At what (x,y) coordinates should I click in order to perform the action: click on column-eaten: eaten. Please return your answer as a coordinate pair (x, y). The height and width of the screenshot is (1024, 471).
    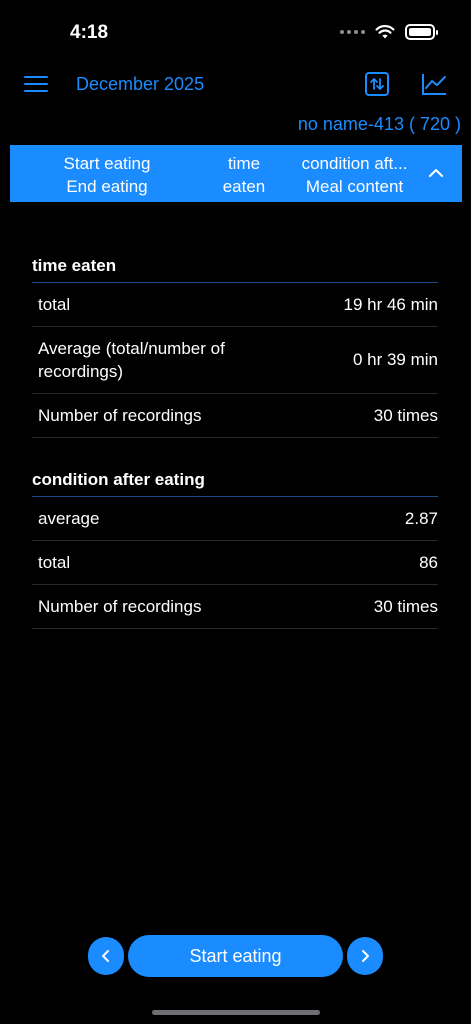
    Looking at the image, I should click on (244, 186).